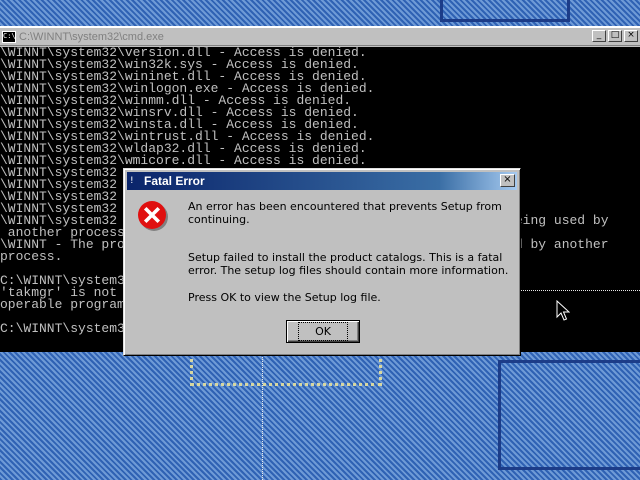  Describe the element at coordinates (615, 36) in the screenshot. I see `cmd-maximize-button: □` at that location.